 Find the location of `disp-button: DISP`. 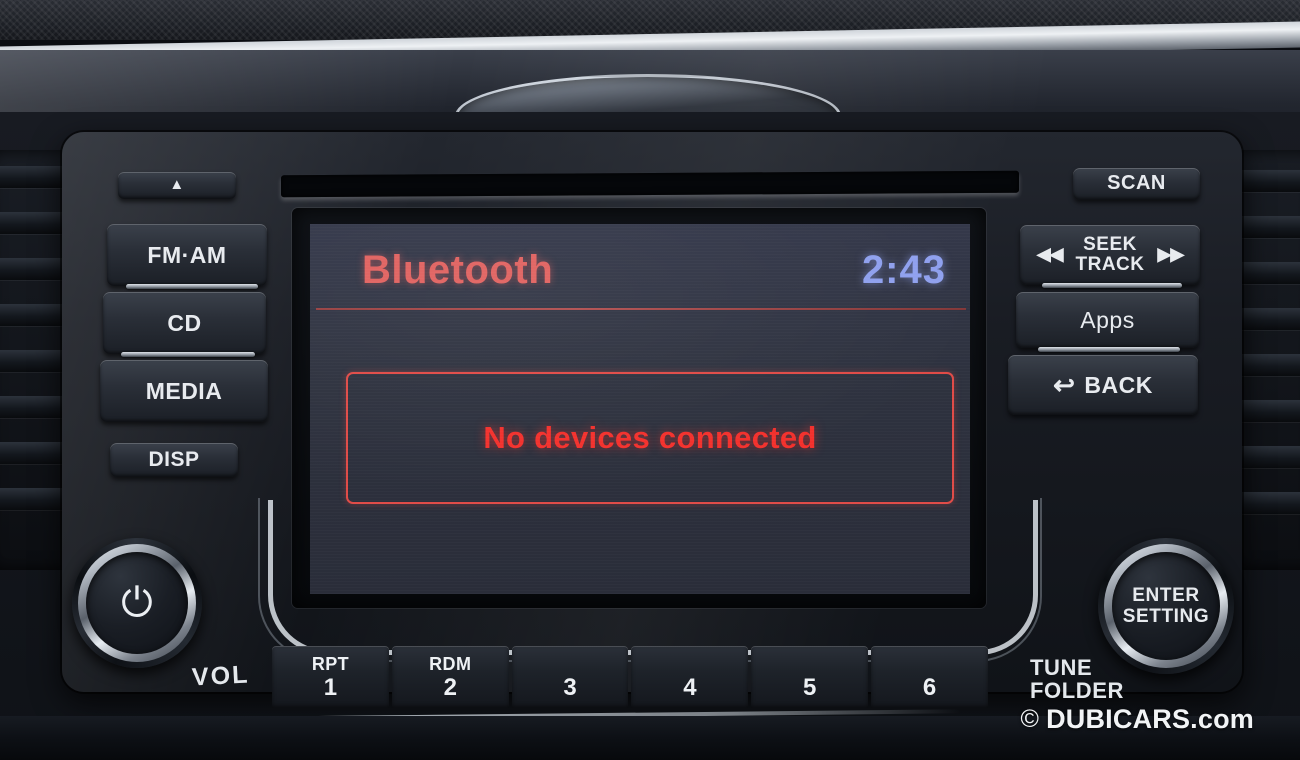

disp-button: DISP is located at coordinates (174, 460).